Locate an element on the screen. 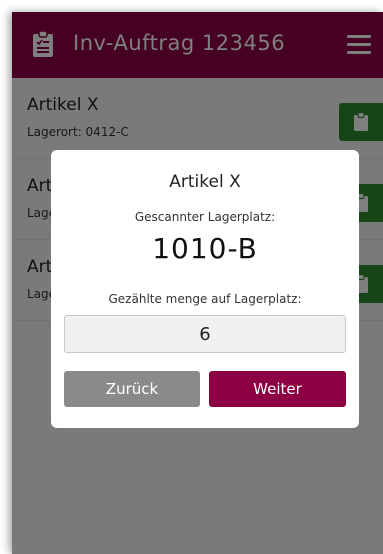 The height and width of the screenshot is (554, 383). back-button: Zurück is located at coordinates (132, 389).